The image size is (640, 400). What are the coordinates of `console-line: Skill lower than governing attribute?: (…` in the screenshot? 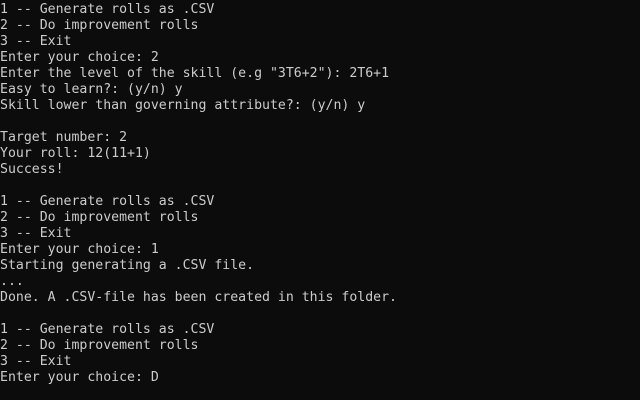 It's located at (183, 105).